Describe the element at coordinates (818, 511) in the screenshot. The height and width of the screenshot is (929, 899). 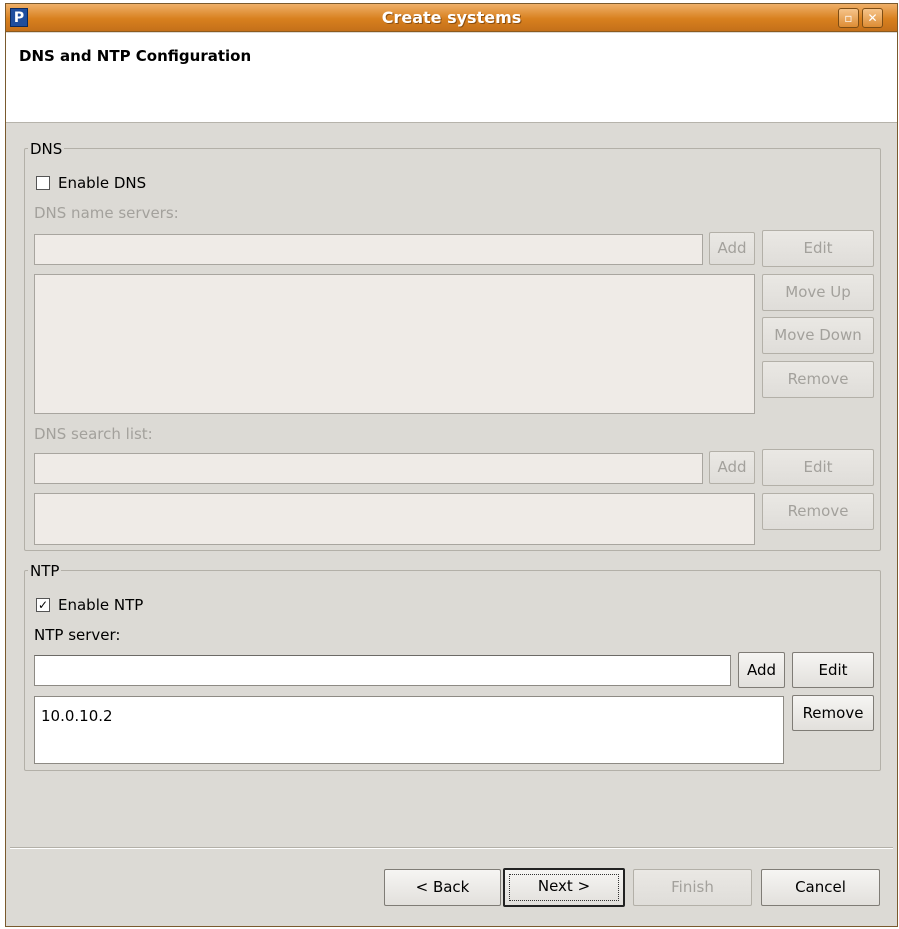
I see `dns-search-remove-button: Remove` at that location.